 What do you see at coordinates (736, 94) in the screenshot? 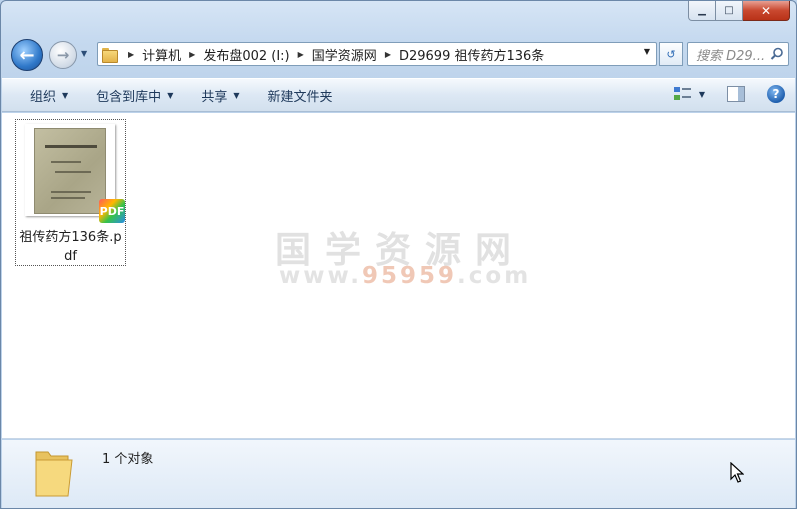
I see `preview-pane-icon` at bounding box center [736, 94].